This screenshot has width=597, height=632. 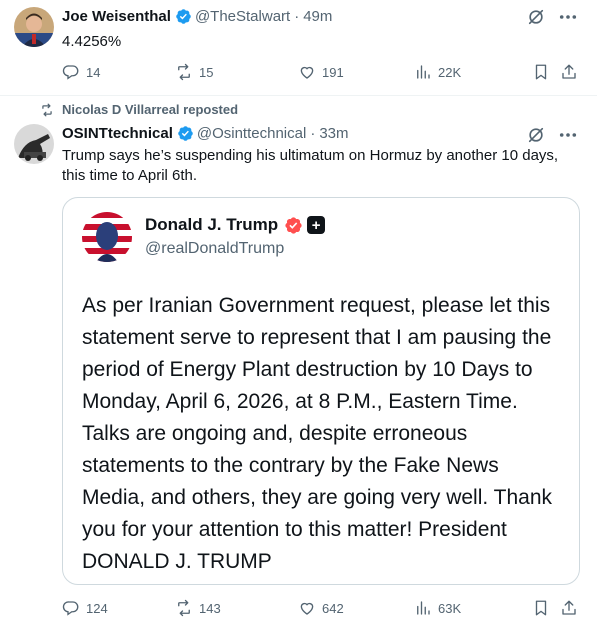 I want to click on views-button: 63K, so click(x=437, y=608).